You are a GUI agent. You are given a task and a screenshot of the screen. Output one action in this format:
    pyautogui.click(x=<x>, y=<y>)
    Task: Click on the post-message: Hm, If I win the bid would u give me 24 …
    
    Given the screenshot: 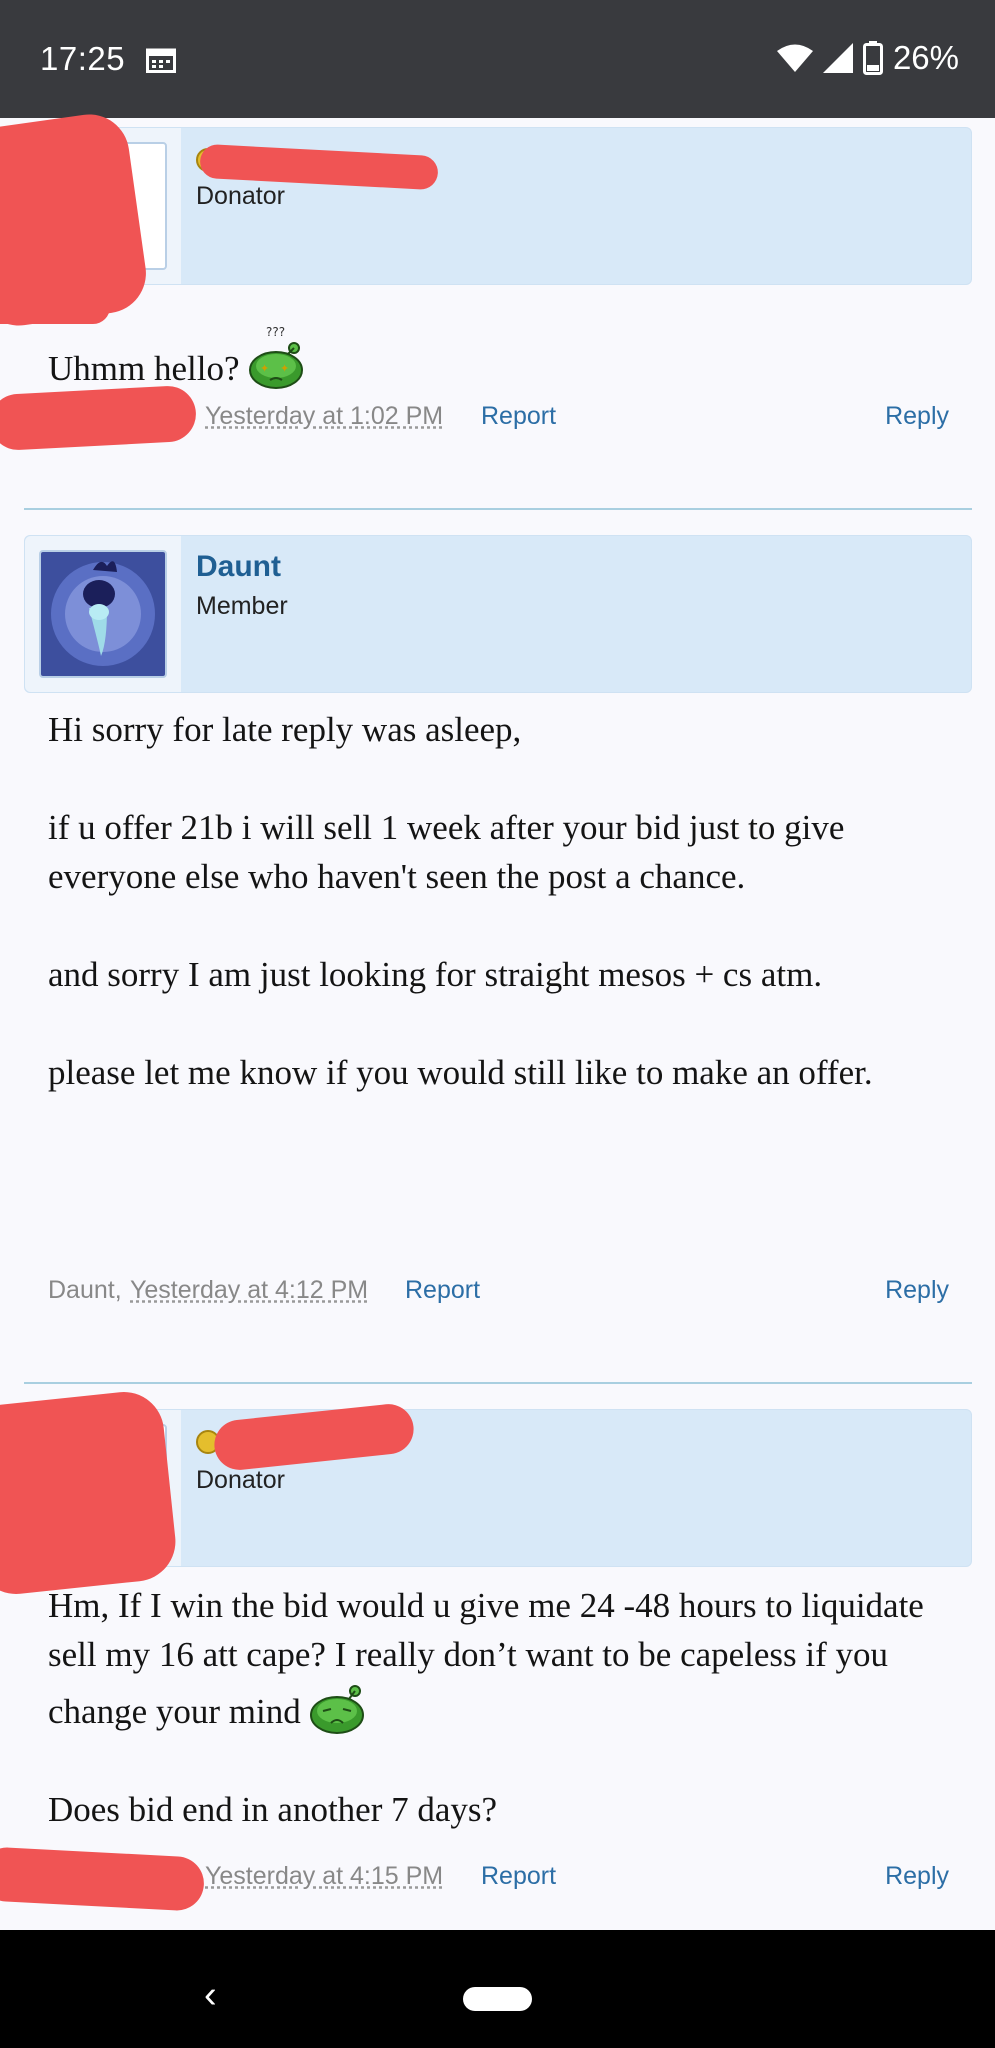 What is the action you would take?
    pyautogui.click(x=498, y=1707)
    